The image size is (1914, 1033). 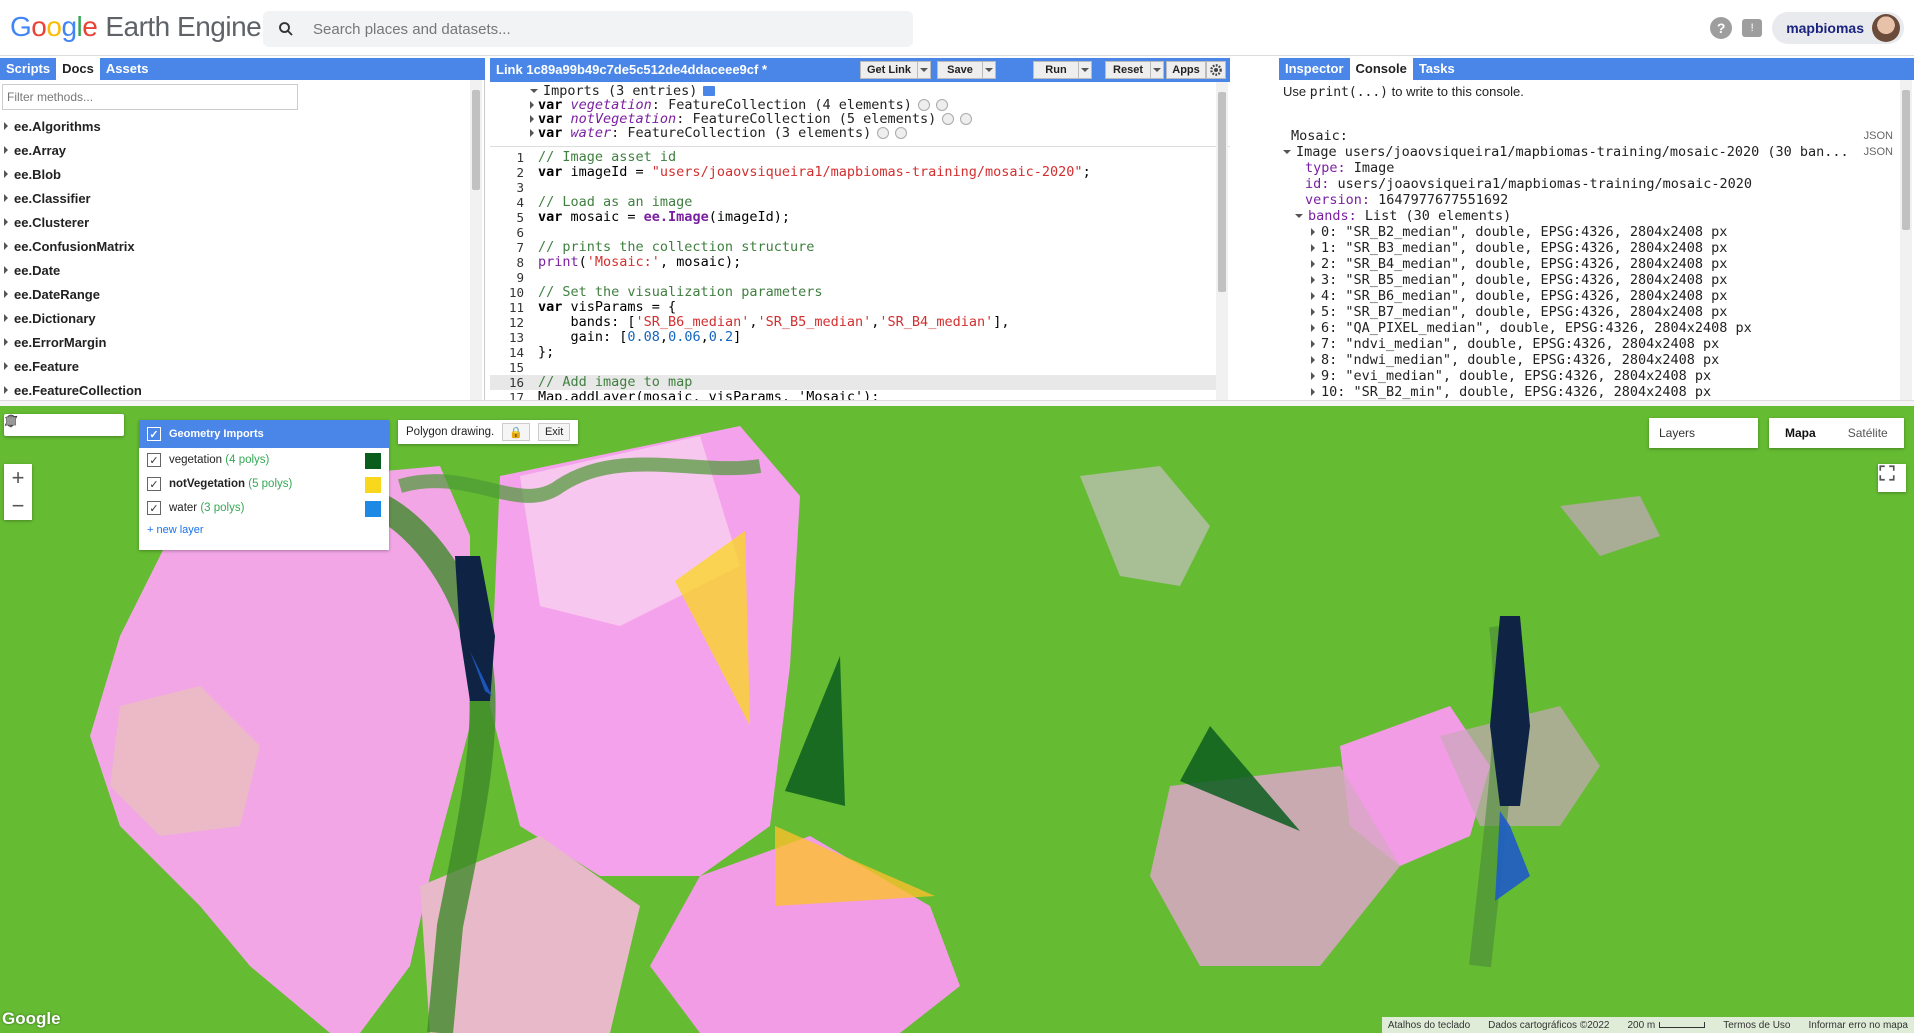 I want to click on geometry-imports-header: ✓ Geometry Imports, so click(x=264, y=434).